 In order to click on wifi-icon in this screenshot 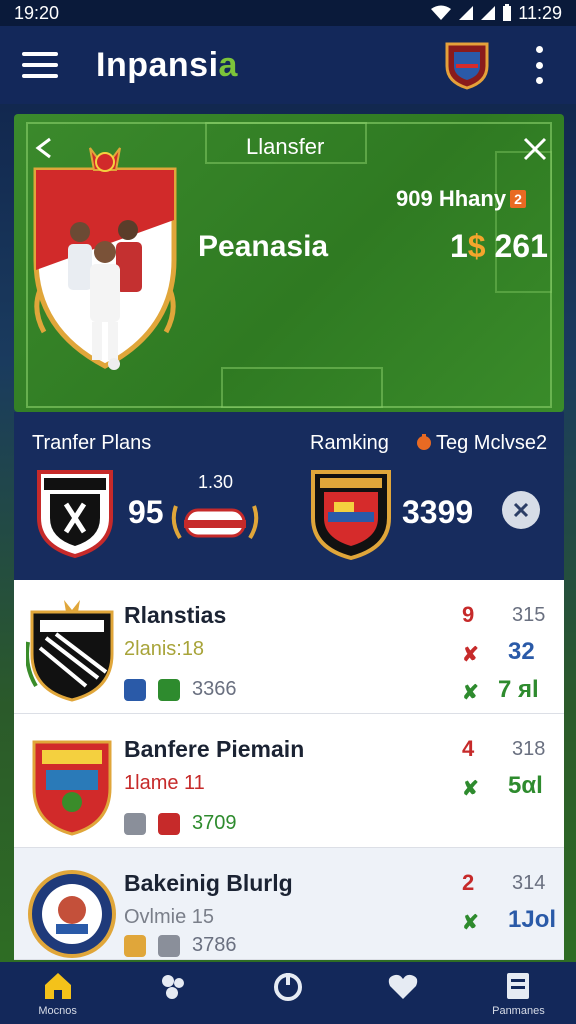, I will do `click(441, 12)`.